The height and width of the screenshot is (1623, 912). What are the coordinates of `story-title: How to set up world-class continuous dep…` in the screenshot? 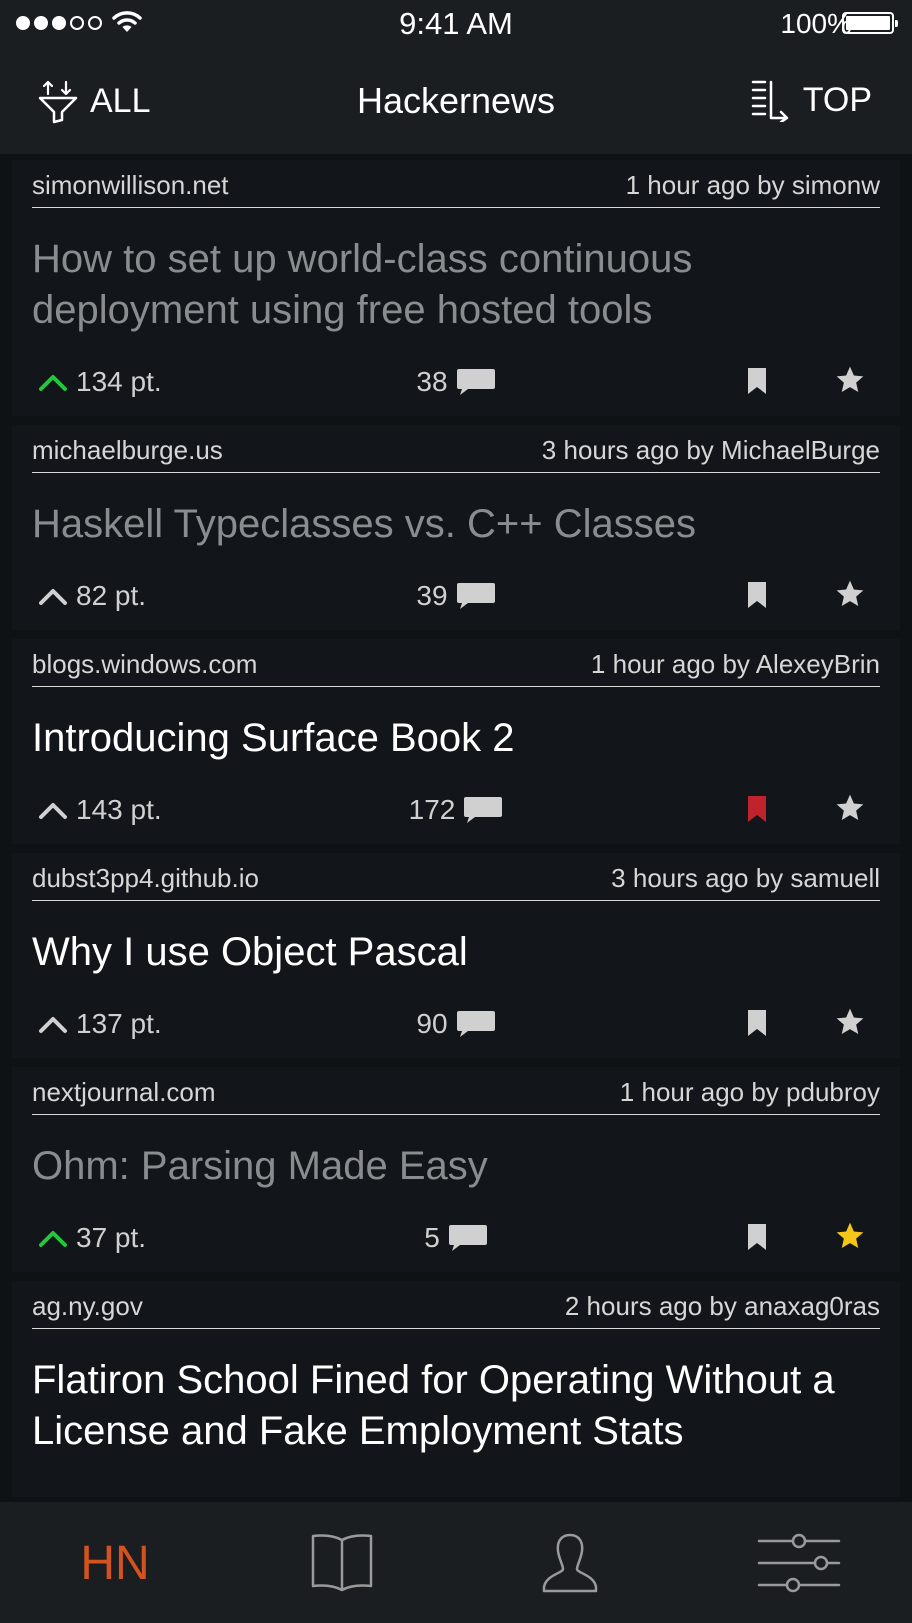 It's located at (456, 281).